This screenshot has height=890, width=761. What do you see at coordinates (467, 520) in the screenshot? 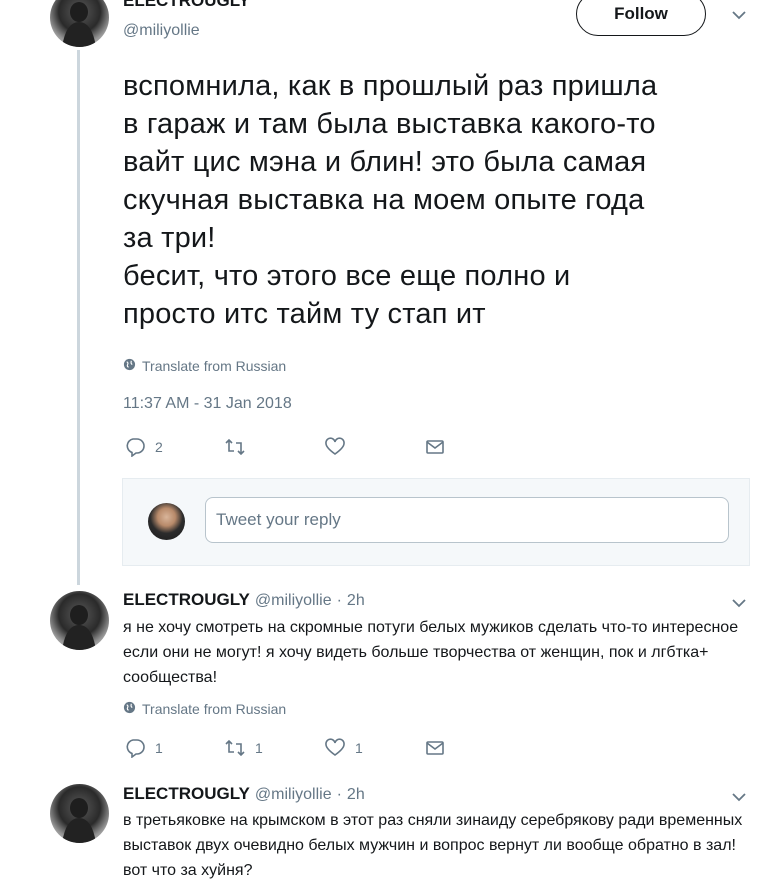
I see `reply-input: Tweet your reply` at bounding box center [467, 520].